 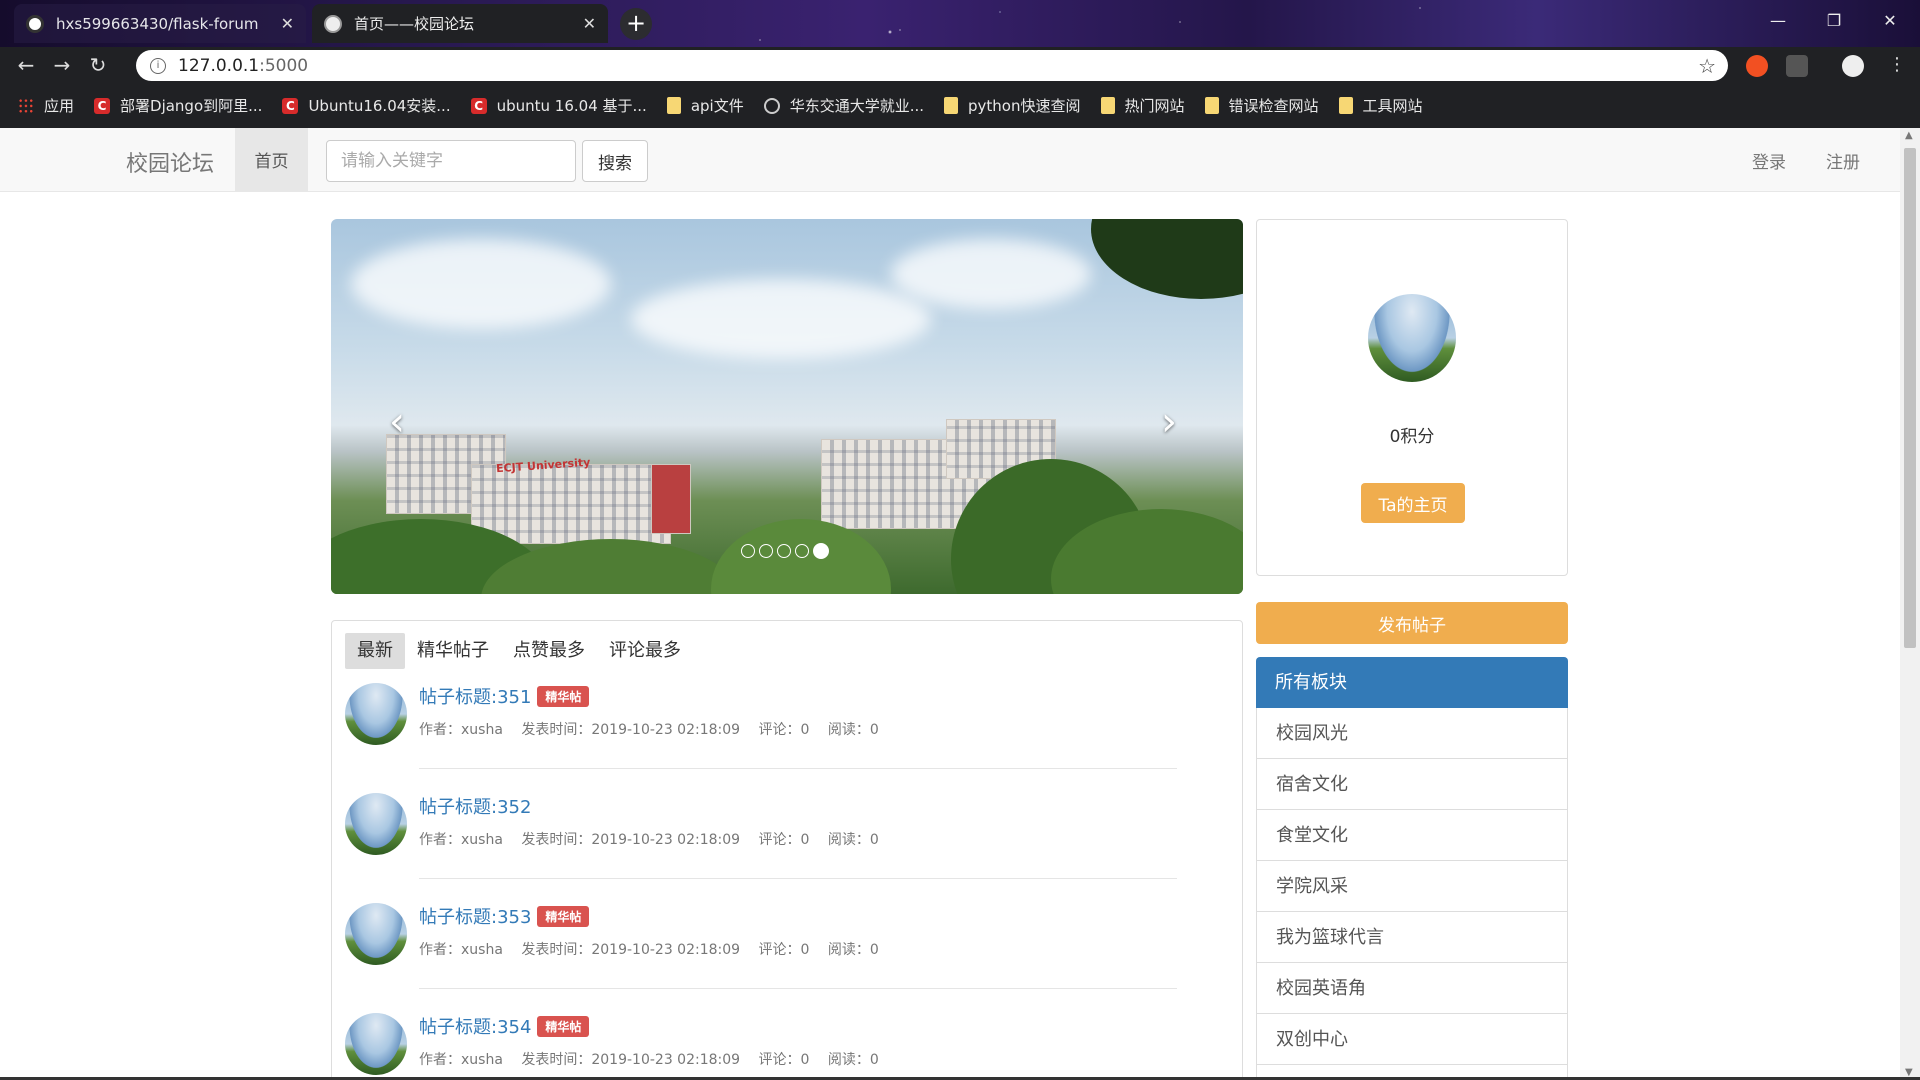 I want to click on address-bar: i 127.0.0.1:5000 ☆, so click(x=932, y=65).